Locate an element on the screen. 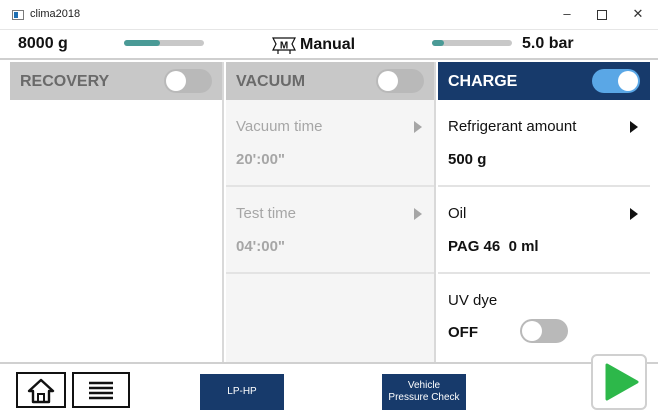 Image resolution: width=658 pixels, height=410 pixels. status-bar: 8000 g M Manual 5.0 bar is located at coordinates (329, 45).